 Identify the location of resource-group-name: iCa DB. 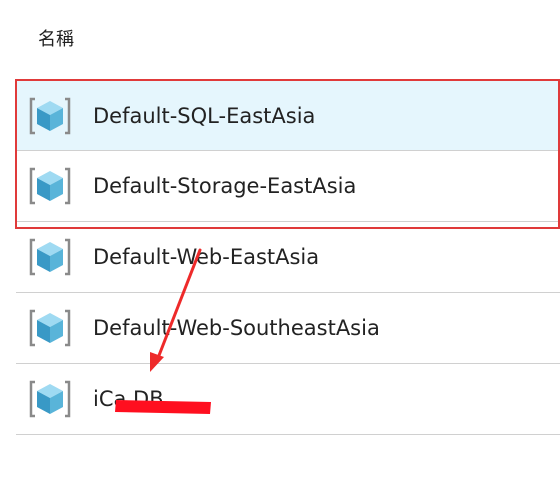
(128, 399).